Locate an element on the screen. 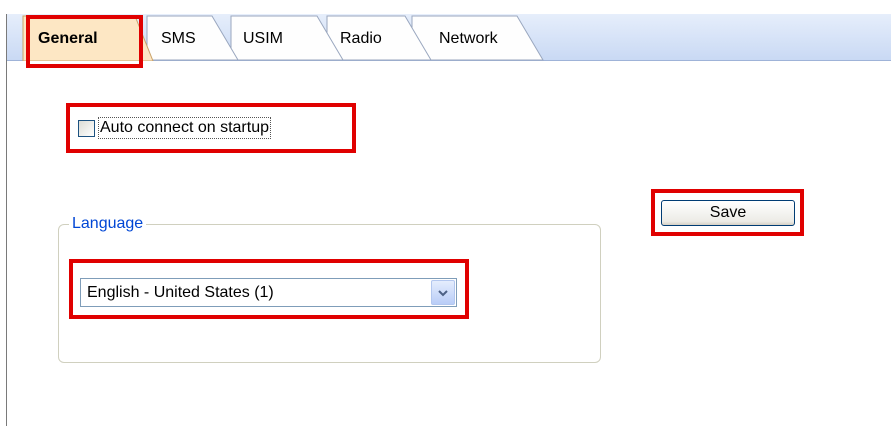 This screenshot has width=891, height=426. tab-network: Network is located at coordinates (468, 39).